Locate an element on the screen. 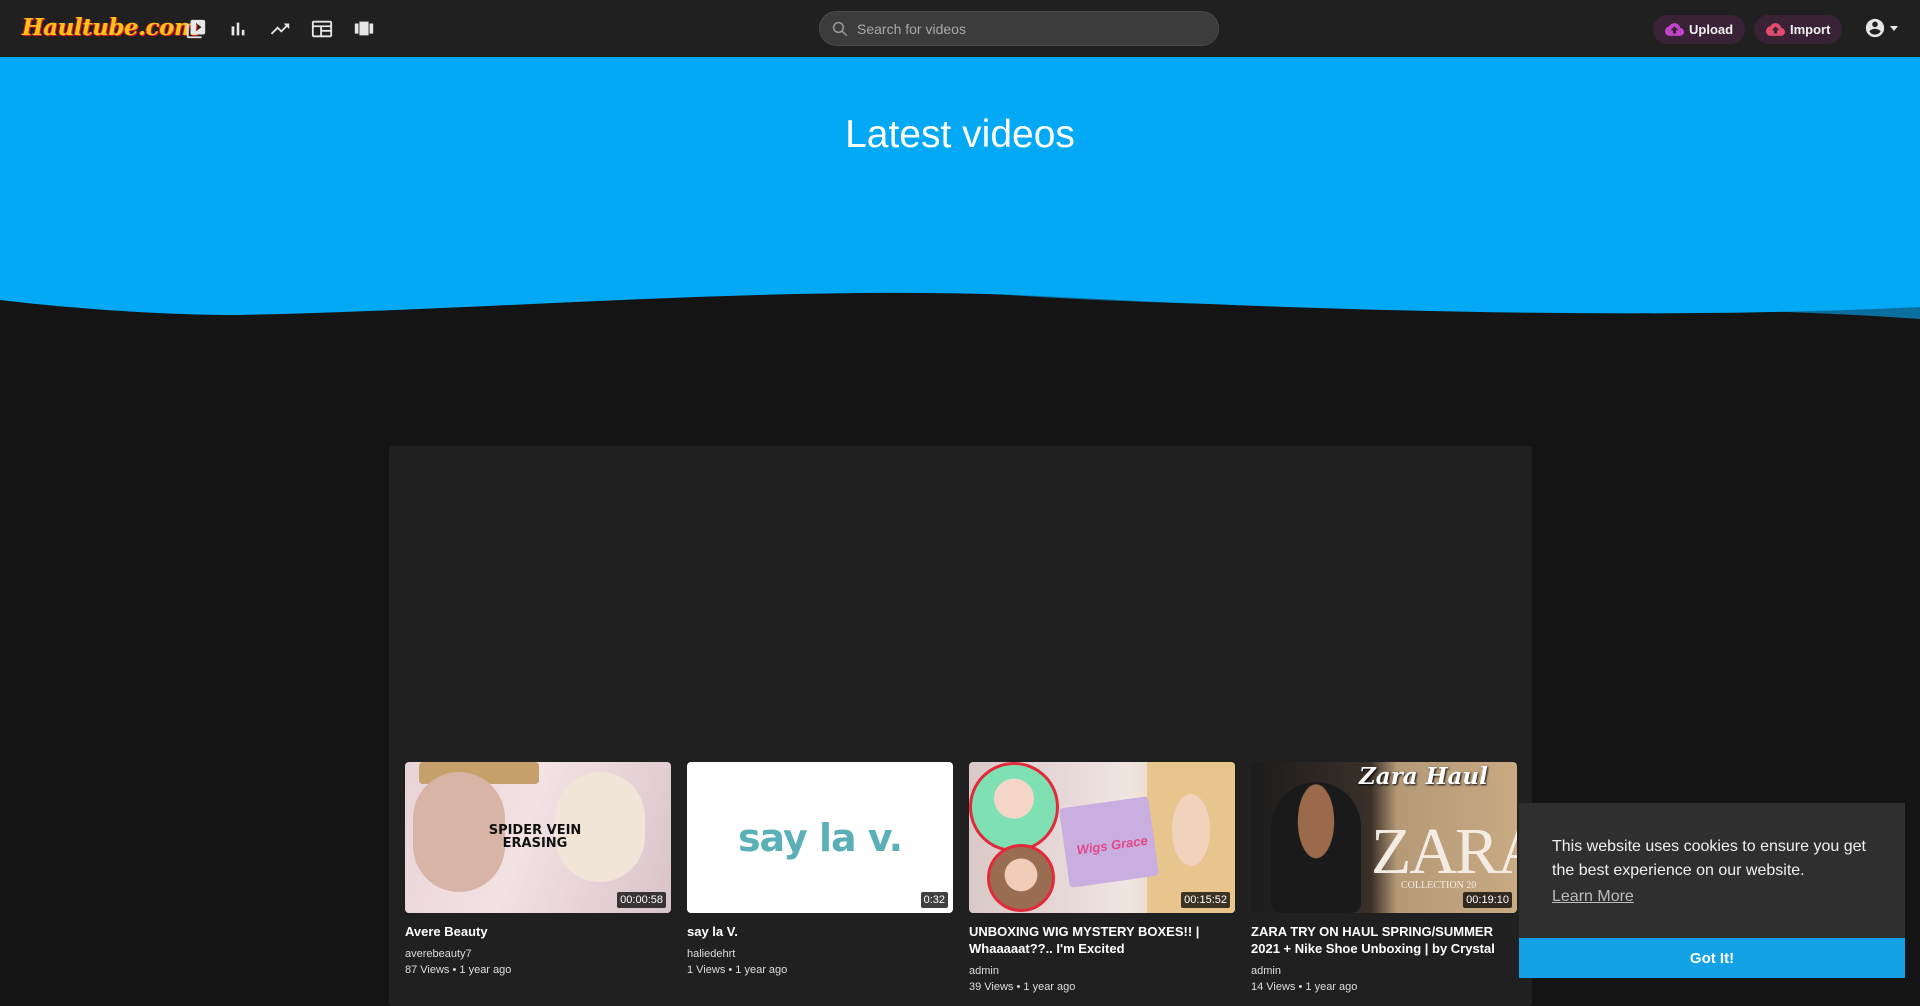 Image resolution: width=1920 pixels, height=1006 pixels. video-duration: 0:32 is located at coordinates (934, 900).